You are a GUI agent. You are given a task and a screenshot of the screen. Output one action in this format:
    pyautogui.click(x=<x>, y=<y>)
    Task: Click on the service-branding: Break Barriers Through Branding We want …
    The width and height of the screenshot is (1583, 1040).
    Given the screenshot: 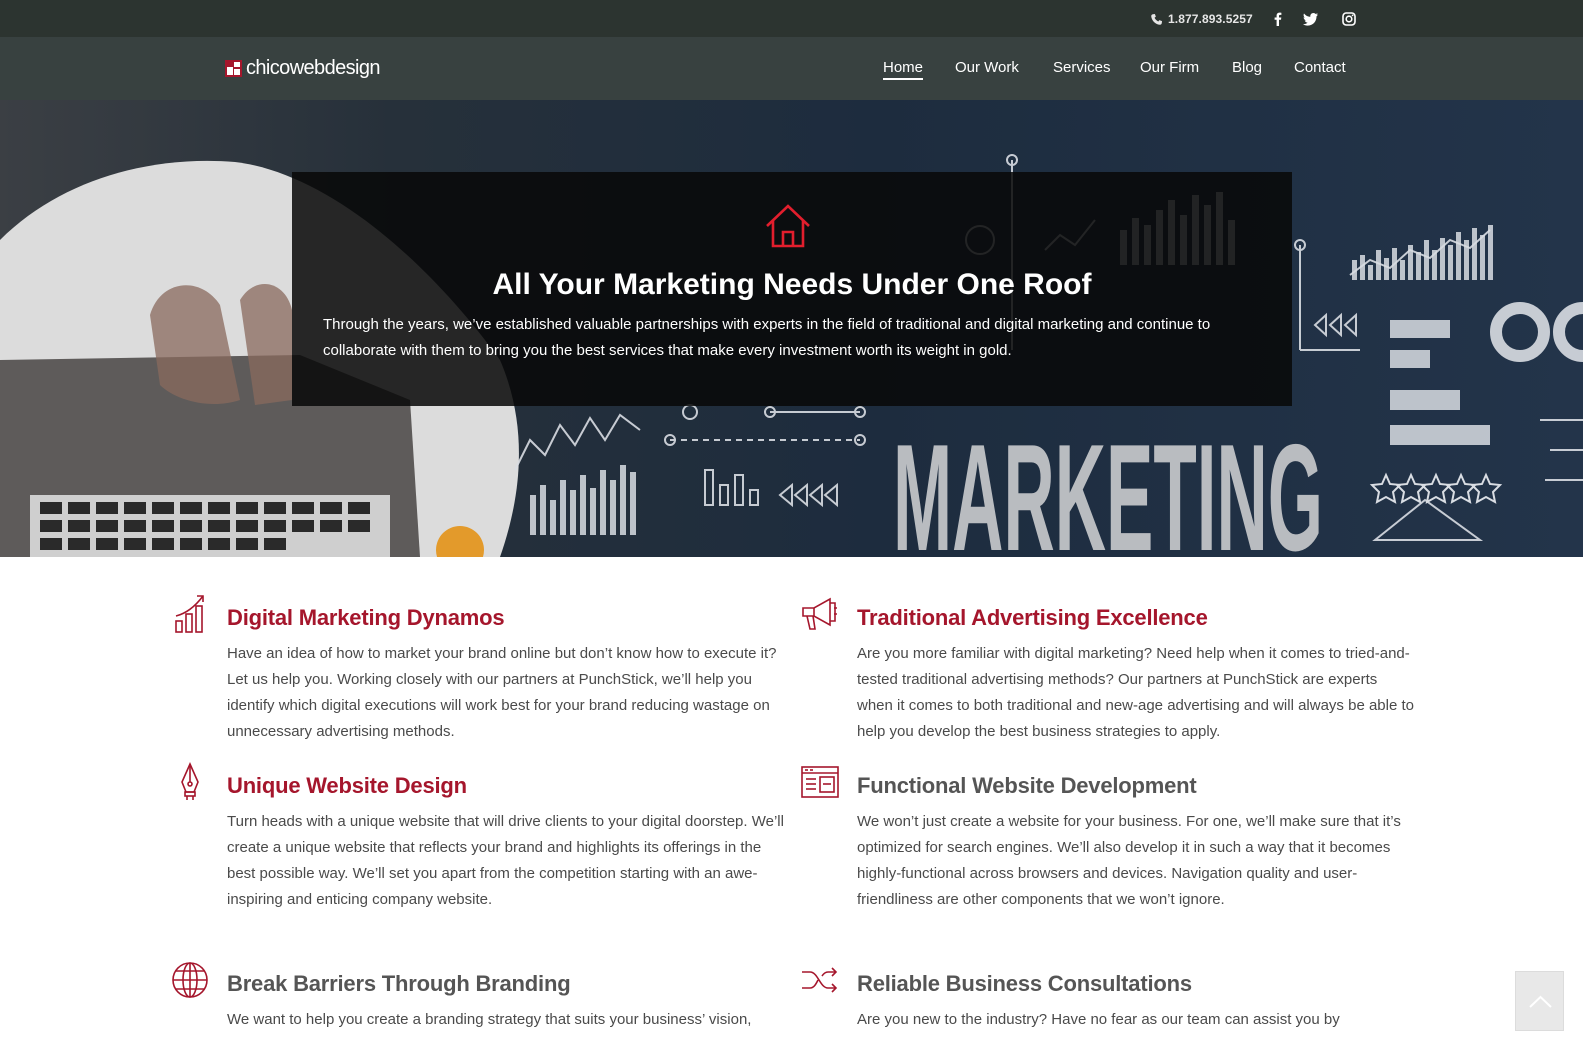 What is the action you would take?
    pyautogui.click(x=479, y=997)
    